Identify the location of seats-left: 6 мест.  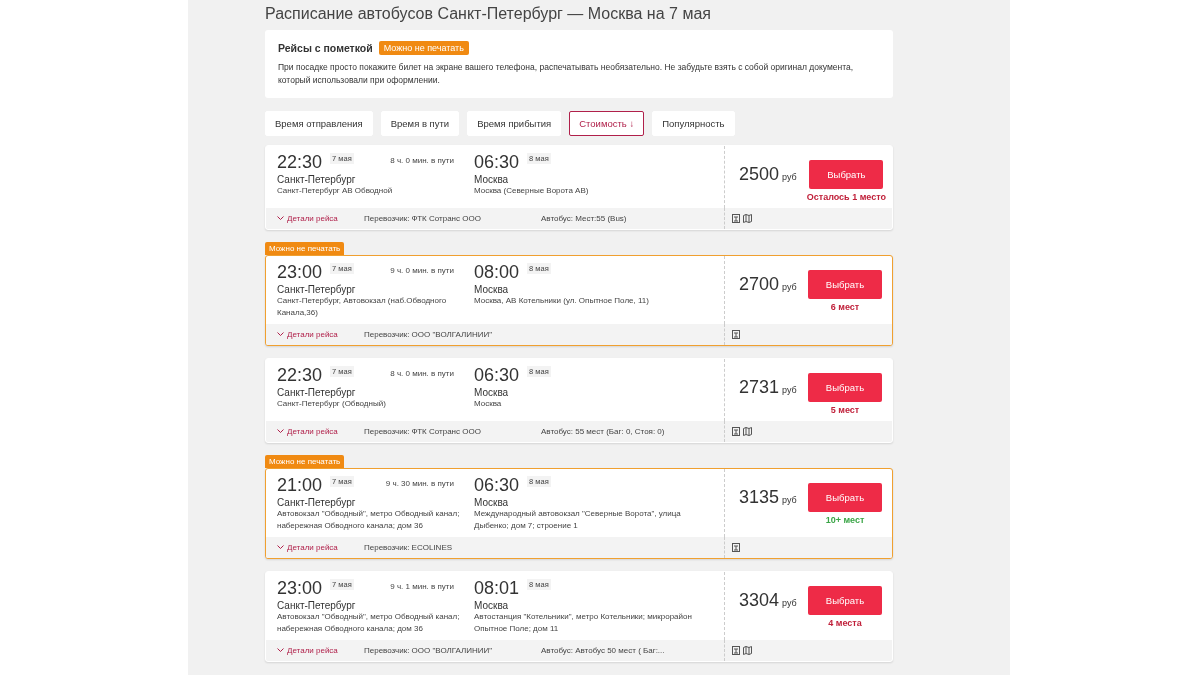
(845, 307).